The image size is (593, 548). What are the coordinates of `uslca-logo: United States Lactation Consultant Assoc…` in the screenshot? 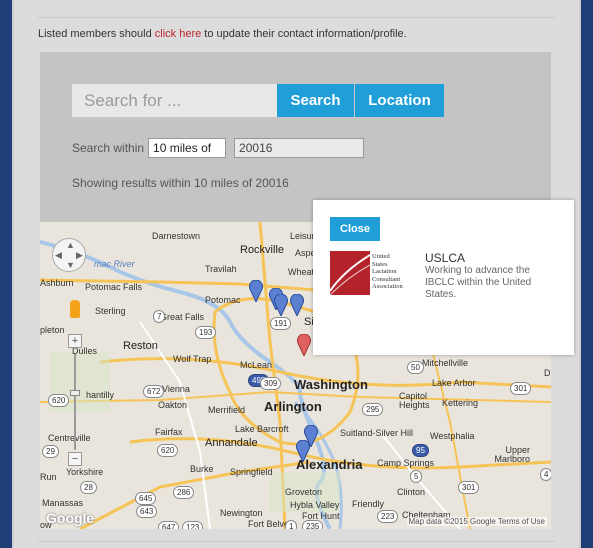 It's located at (369, 273).